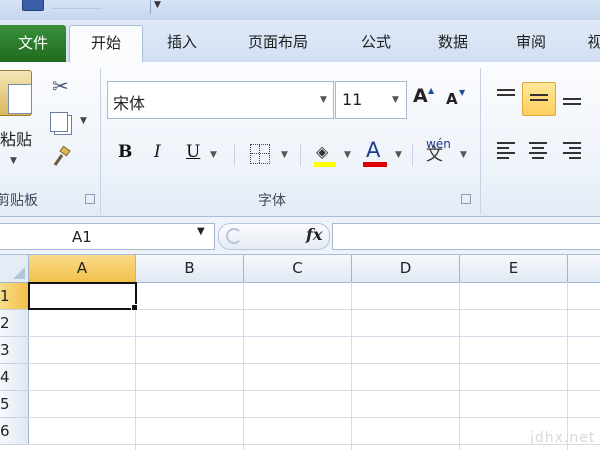  What do you see at coordinates (506, 152) in the screenshot?
I see `align-left-icon` at bounding box center [506, 152].